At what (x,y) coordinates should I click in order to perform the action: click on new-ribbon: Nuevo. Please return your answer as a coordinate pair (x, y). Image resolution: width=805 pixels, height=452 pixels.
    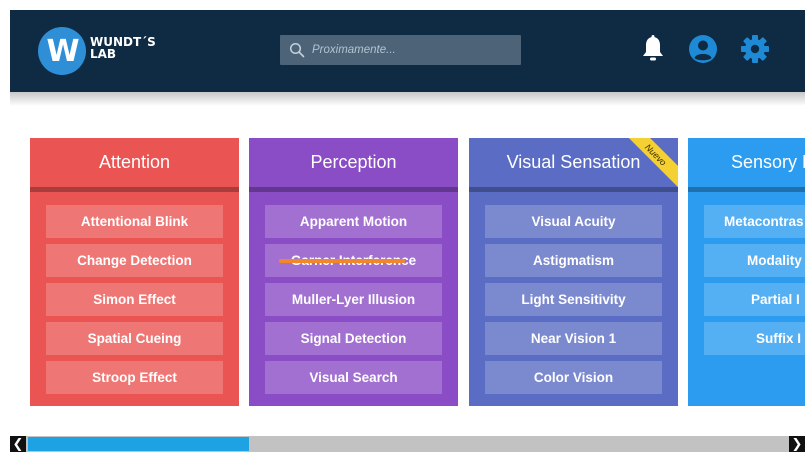
    Looking at the image, I should click on (652, 164).